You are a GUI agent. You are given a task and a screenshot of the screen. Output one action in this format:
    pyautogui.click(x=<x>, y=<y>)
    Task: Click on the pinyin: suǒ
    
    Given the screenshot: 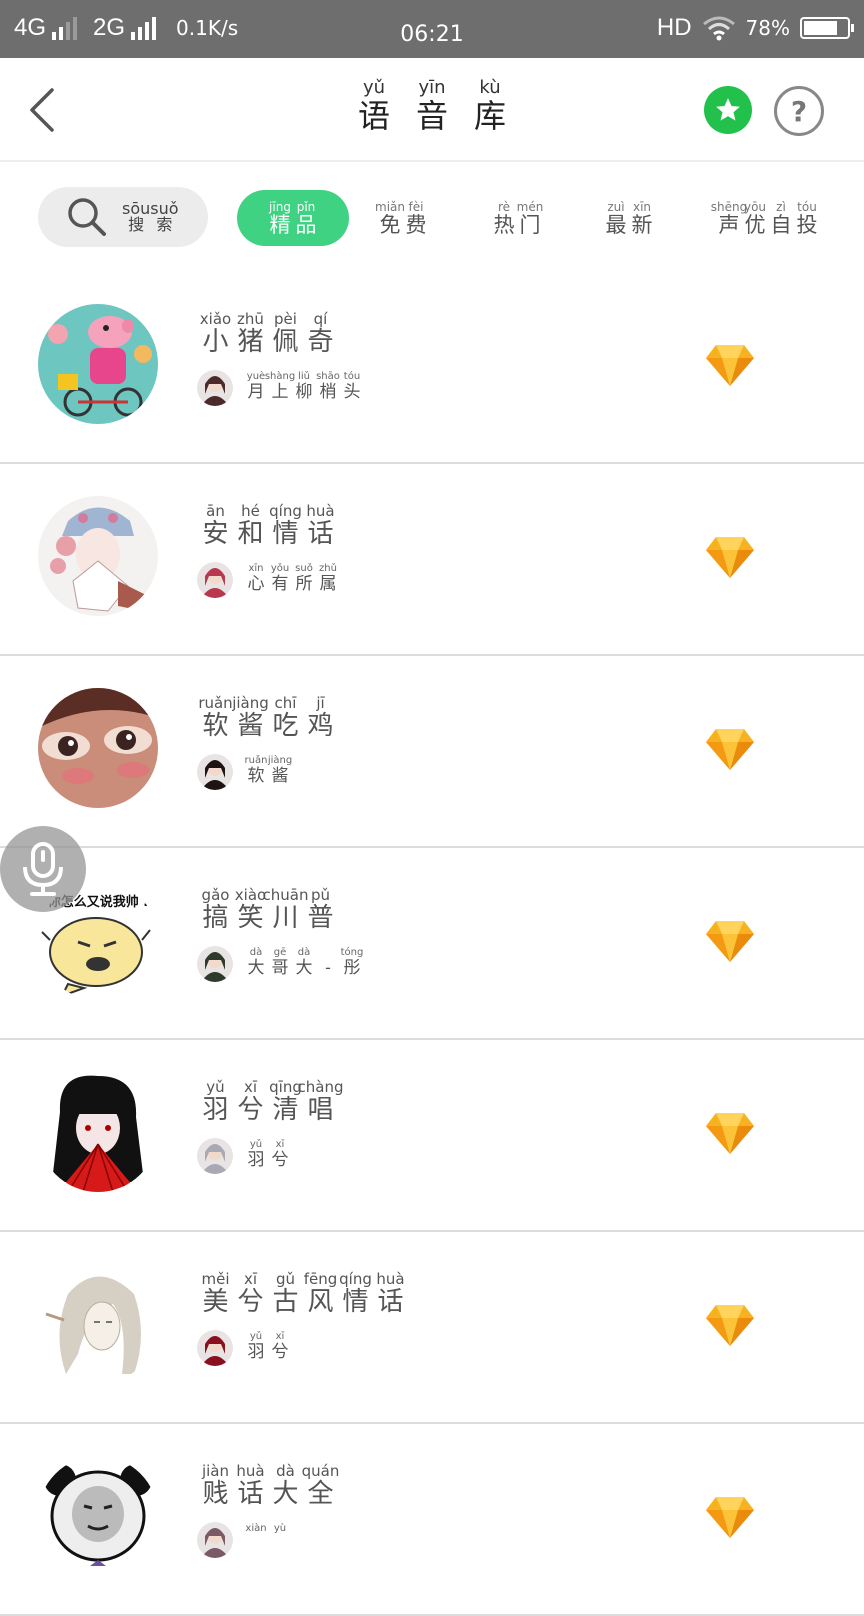 What is the action you would take?
    pyautogui.click(x=304, y=568)
    